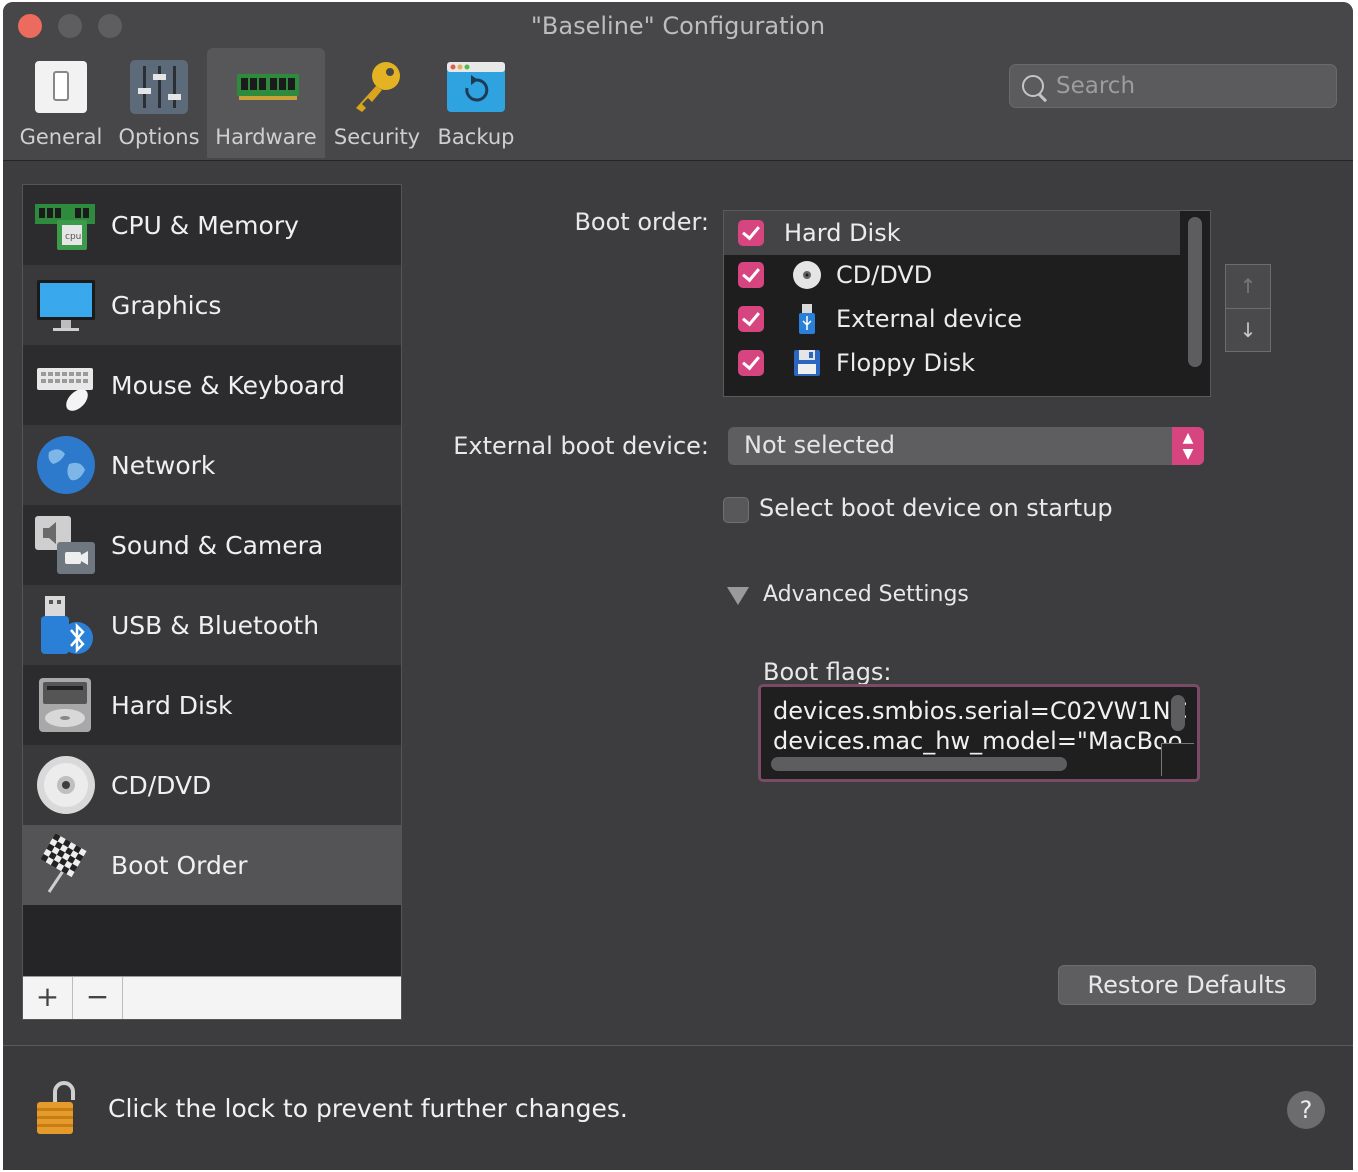 This screenshot has width=1358, height=1172. What do you see at coordinates (377, 87) in the screenshot?
I see `key-icon` at bounding box center [377, 87].